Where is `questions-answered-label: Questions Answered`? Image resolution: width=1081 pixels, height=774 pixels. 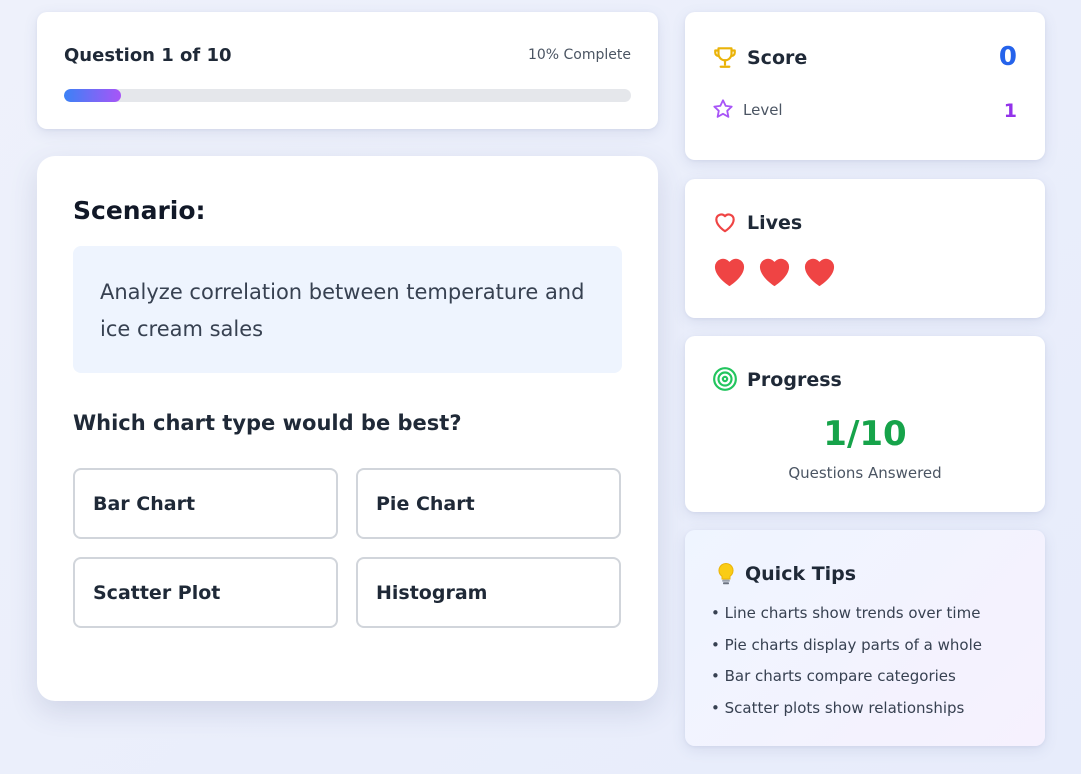
questions-answered-label: Questions Answered is located at coordinates (865, 473).